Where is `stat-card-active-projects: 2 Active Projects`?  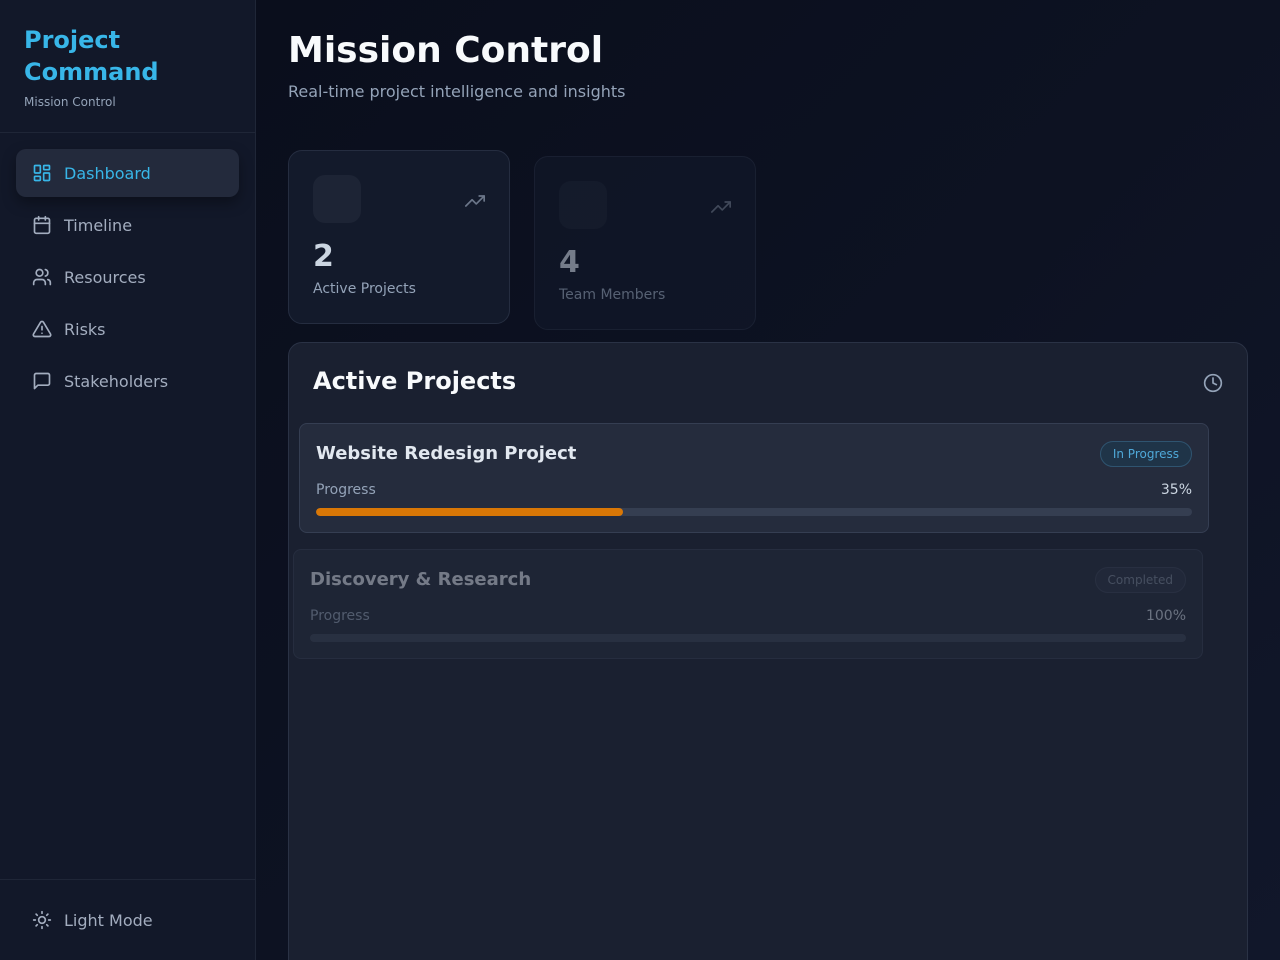
stat-card-active-projects: 2 Active Projects is located at coordinates (399, 237).